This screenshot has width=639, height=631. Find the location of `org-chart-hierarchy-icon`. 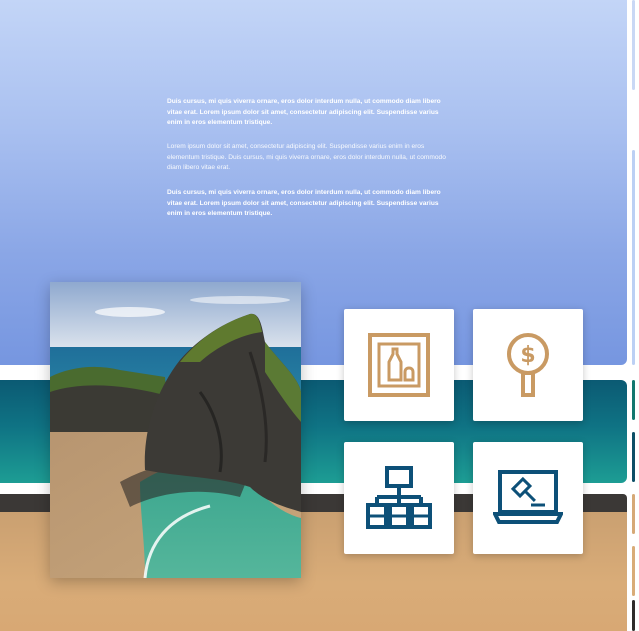

org-chart-hierarchy-icon is located at coordinates (399, 497).